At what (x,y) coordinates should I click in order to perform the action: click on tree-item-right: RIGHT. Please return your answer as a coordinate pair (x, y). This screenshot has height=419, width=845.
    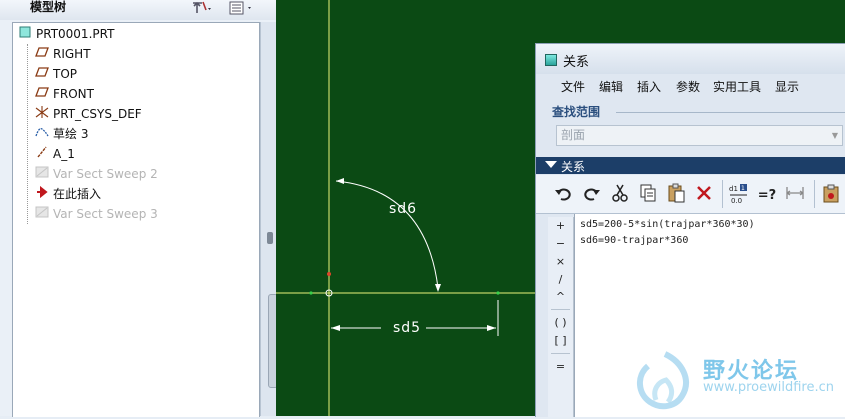
    Looking at the image, I should click on (63, 54).